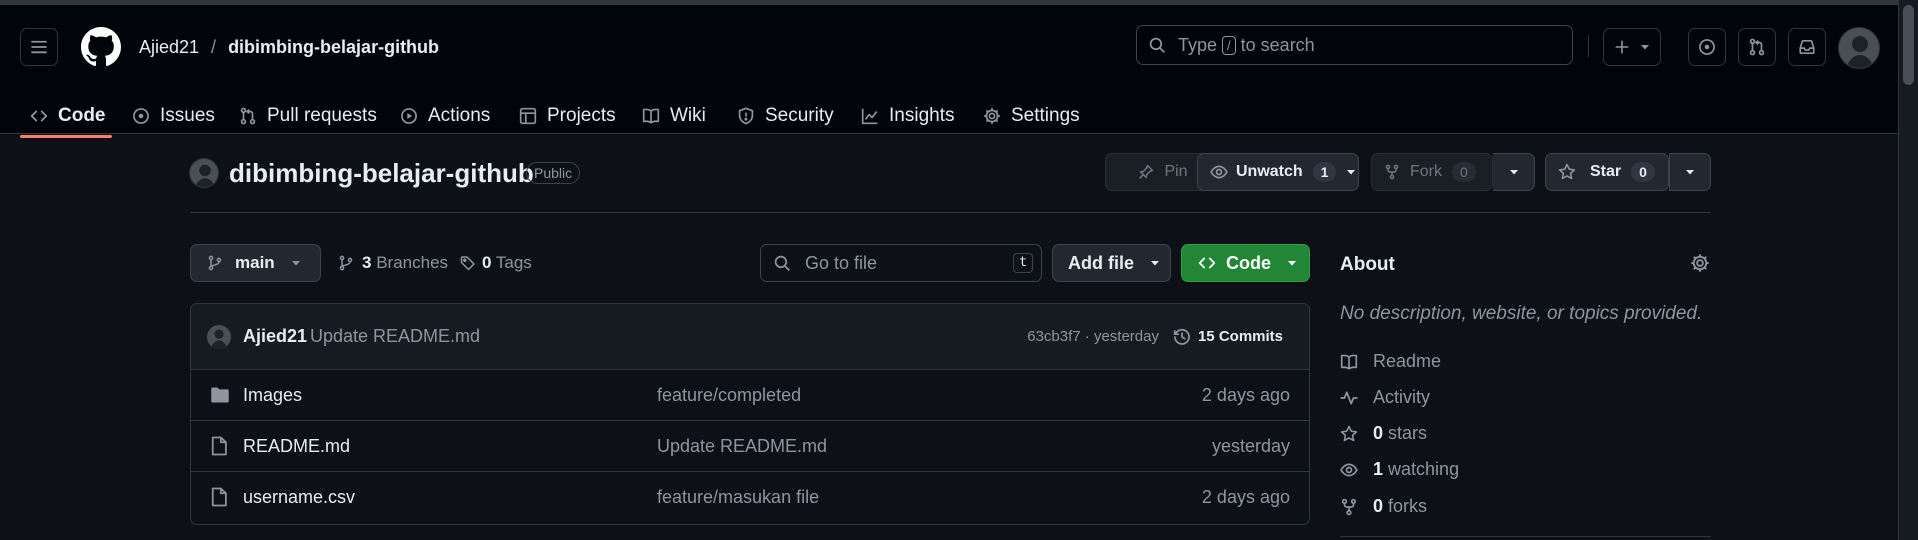 This screenshot has height=540, width=1918. What do you see at coordinates (409, 116) in the screenshot?
I see `play-icon` at bounding box center [409, 116].